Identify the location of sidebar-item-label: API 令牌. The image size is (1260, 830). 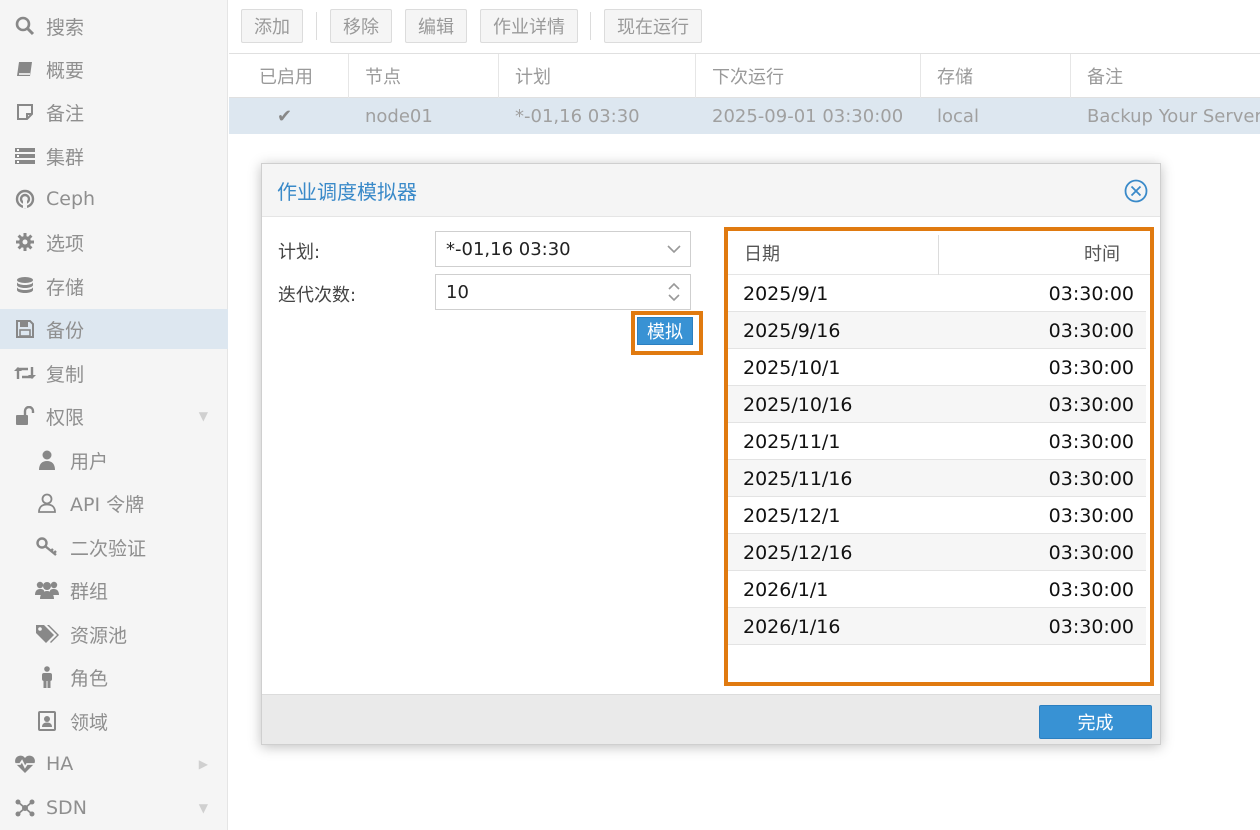
(107, 504).